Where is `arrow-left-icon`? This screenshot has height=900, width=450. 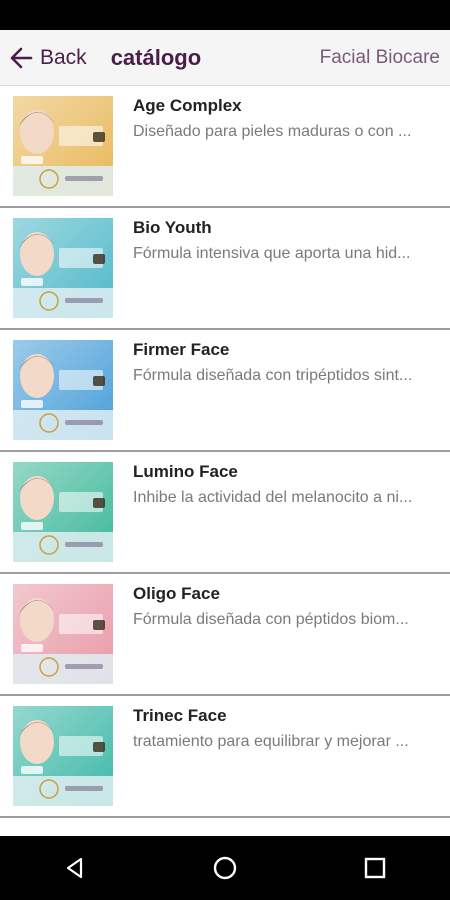 arrow-left-icon is located at coordinates (21, 58).